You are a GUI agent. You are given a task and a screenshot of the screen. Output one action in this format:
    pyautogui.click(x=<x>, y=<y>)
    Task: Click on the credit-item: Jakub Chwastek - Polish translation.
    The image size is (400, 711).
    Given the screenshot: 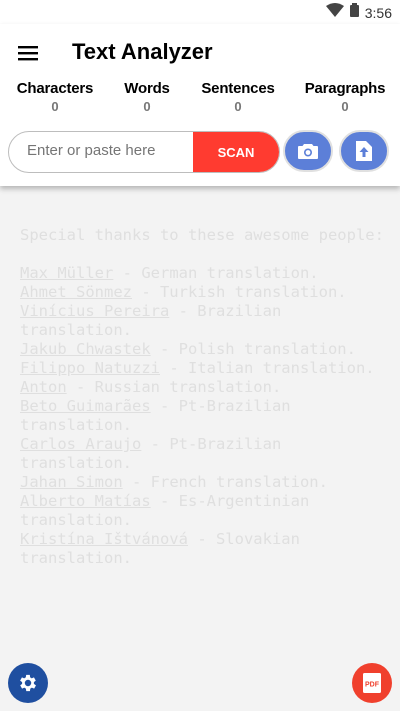 What is the action you would take?
    pyautogui.click(x=205, y=349)
    